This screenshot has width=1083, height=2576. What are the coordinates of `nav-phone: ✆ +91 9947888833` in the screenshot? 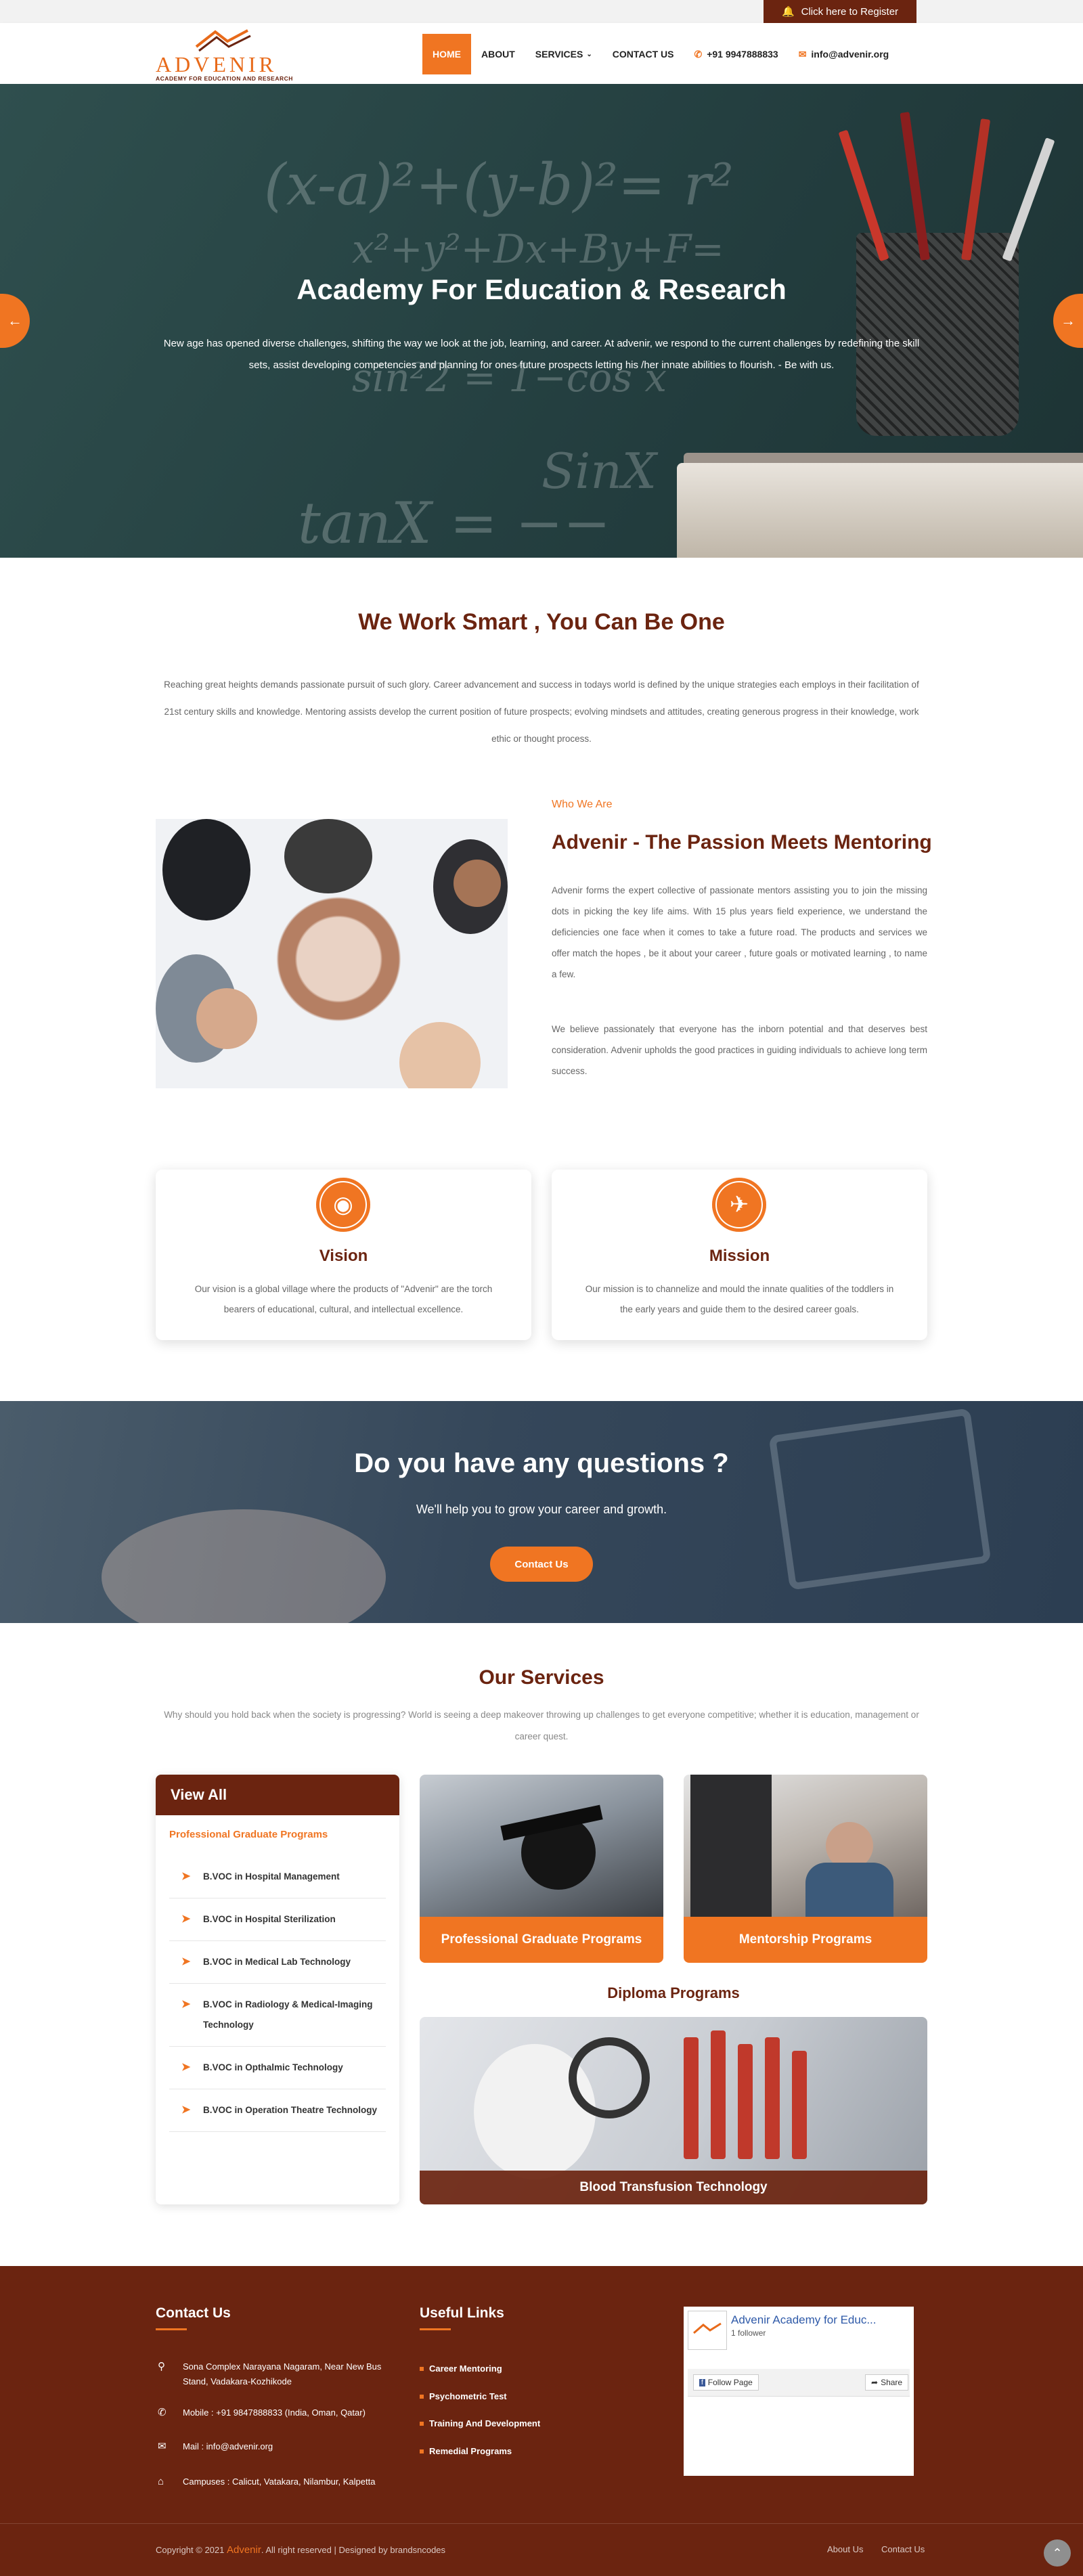 It's located at (736, 54).